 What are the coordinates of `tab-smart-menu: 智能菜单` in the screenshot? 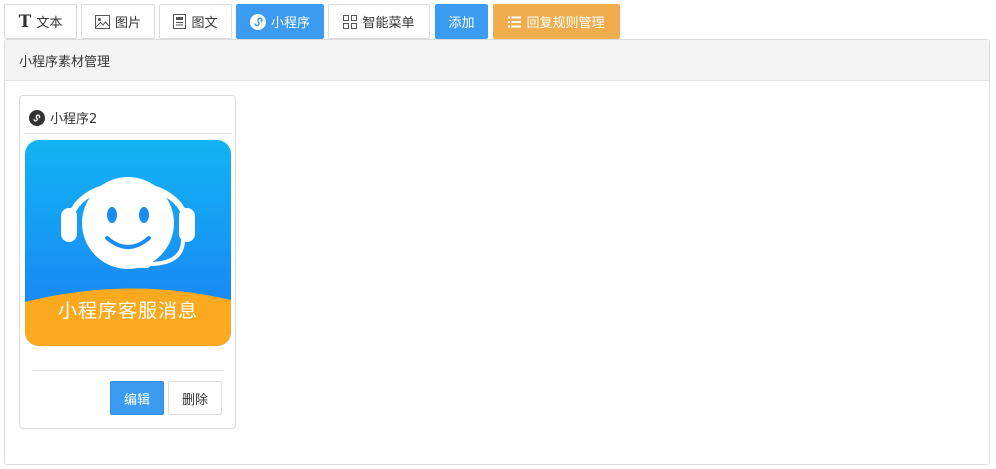 It's located at (379, 21).